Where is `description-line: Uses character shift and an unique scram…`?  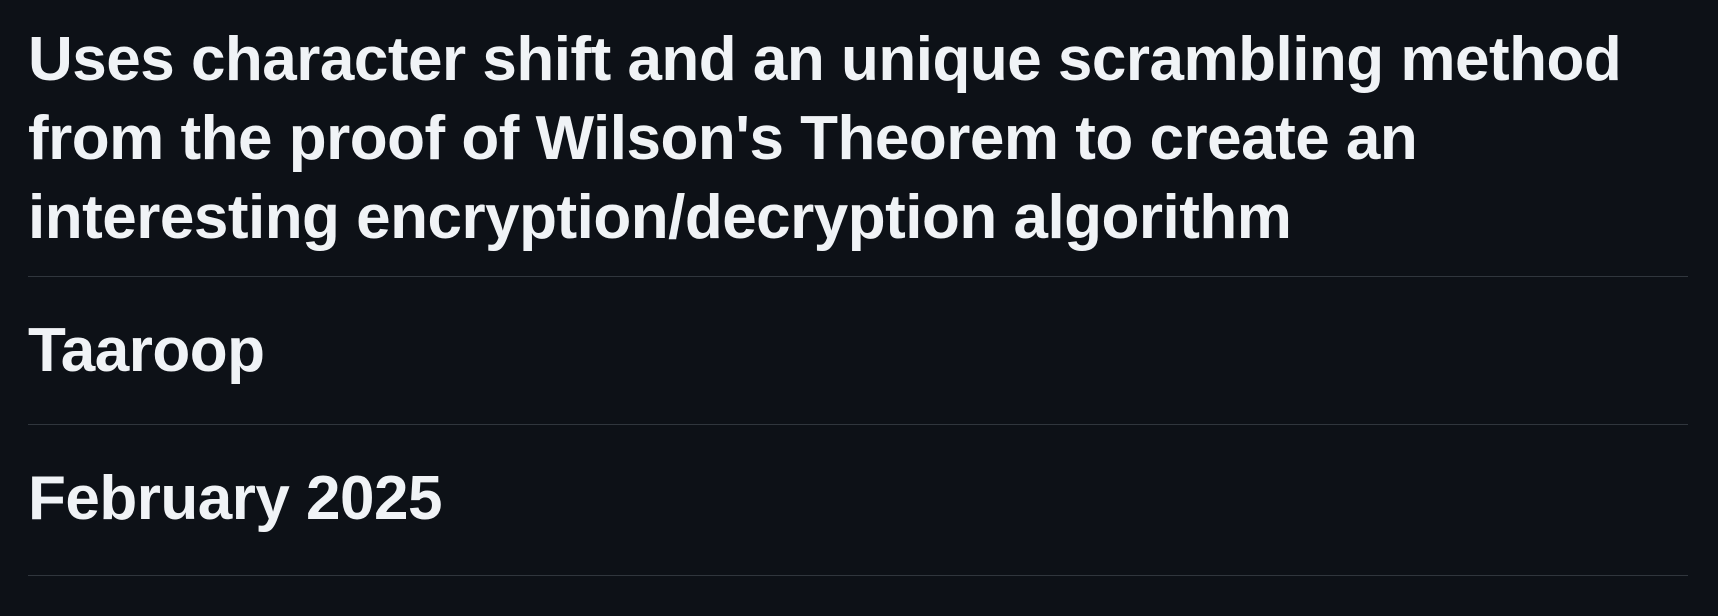
description-line: Uses character shift and an unique scram… is located at coordinates (825, 59).